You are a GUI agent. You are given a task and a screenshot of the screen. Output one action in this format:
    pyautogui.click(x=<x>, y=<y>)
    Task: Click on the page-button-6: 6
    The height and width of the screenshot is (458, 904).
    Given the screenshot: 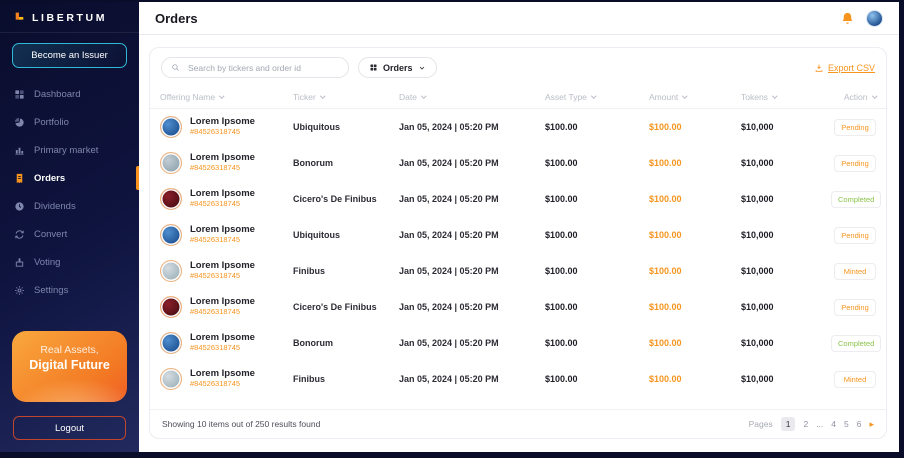 What is the action you would take?
    pyautogui.click(x=859, y=424)
    